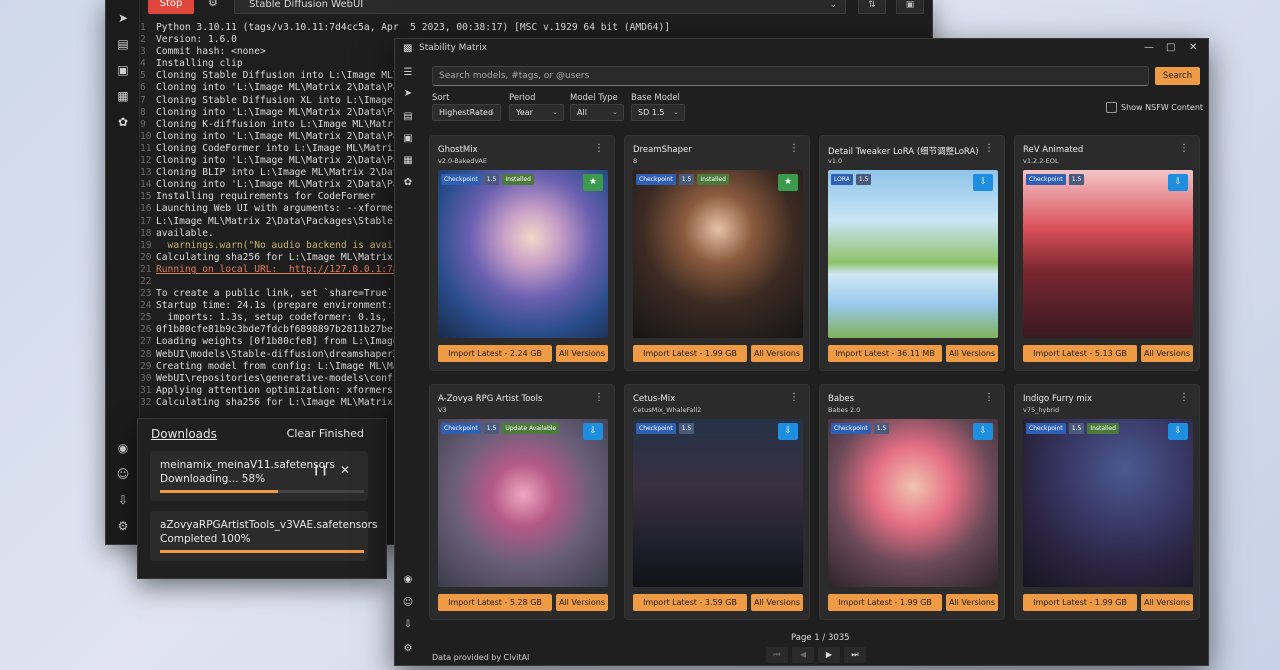 This screenshot has width=1280, height=670. Describe the element at coordinates (881, 428) in the screenshot. I see `model-tag: 1.5` at that location.